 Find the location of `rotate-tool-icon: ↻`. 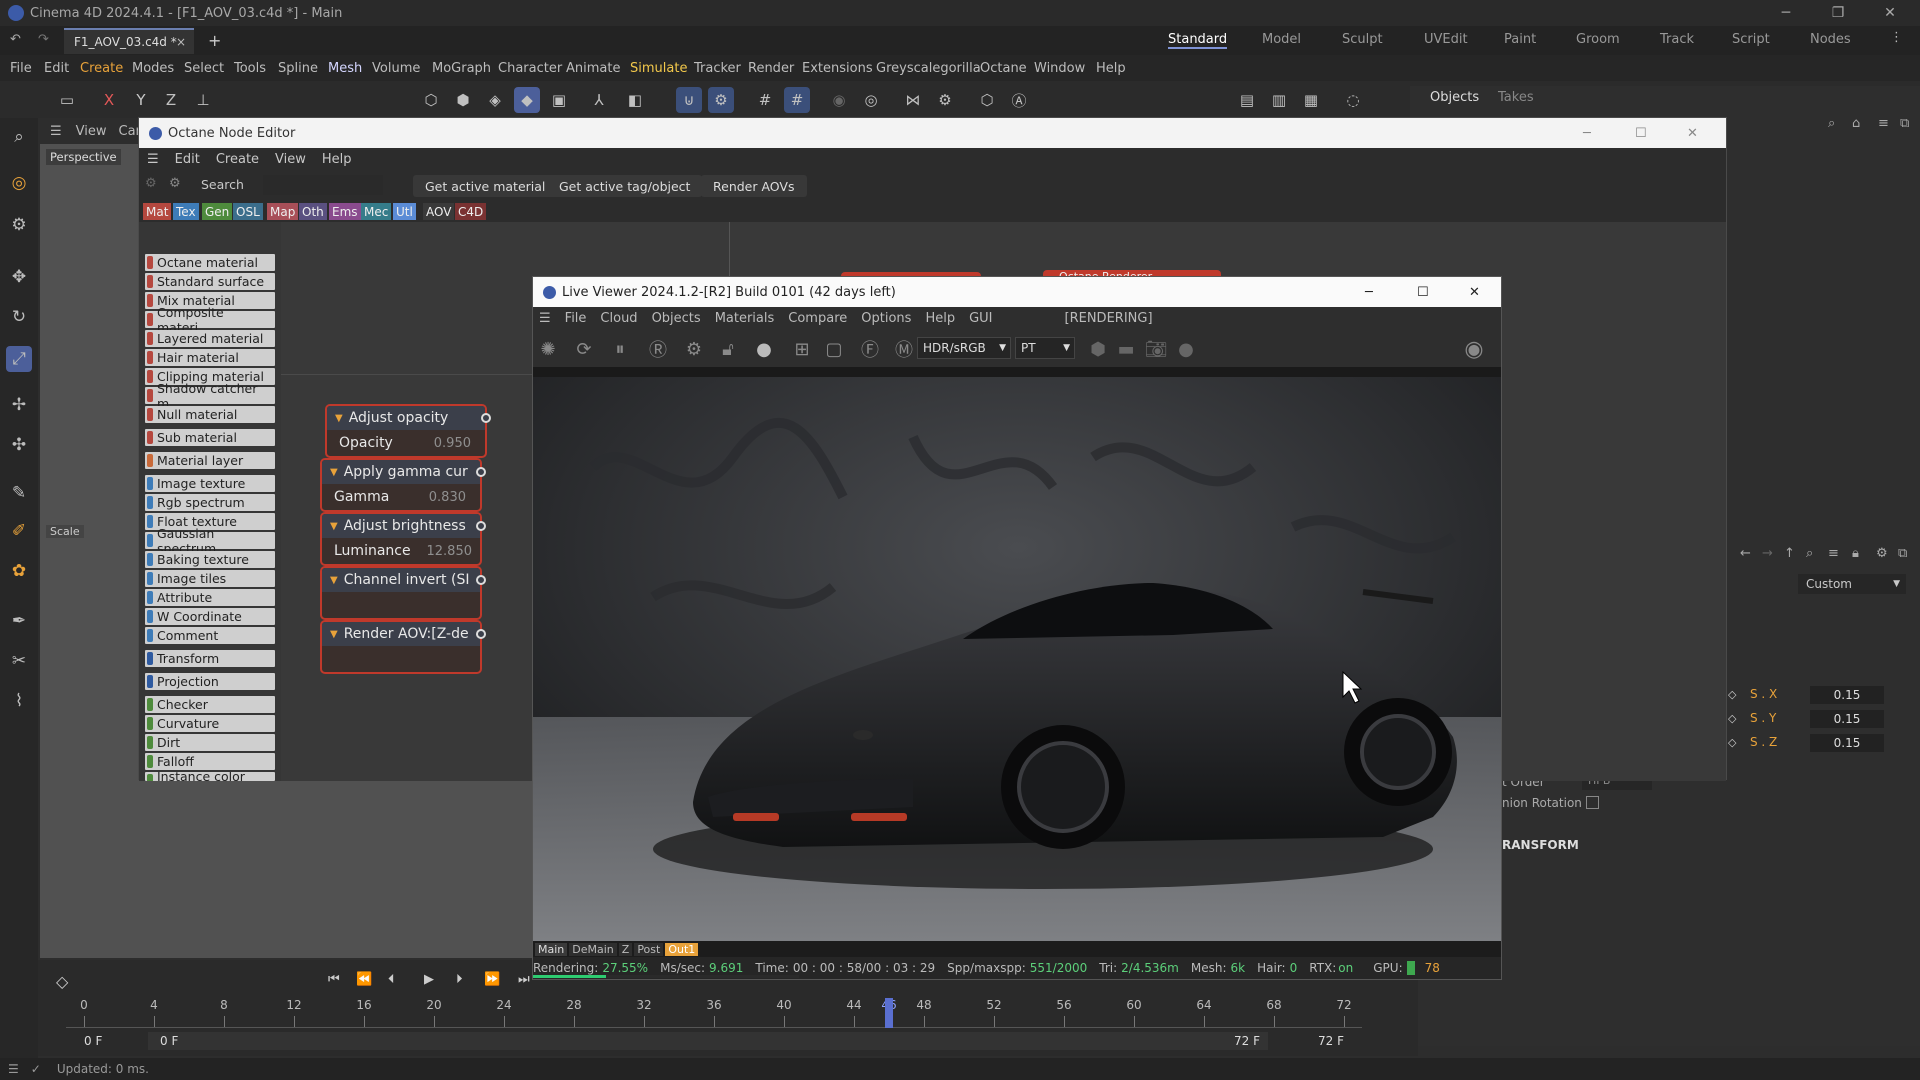

rotate-tool-icon: ↻ is located at coordinates (19, 317).